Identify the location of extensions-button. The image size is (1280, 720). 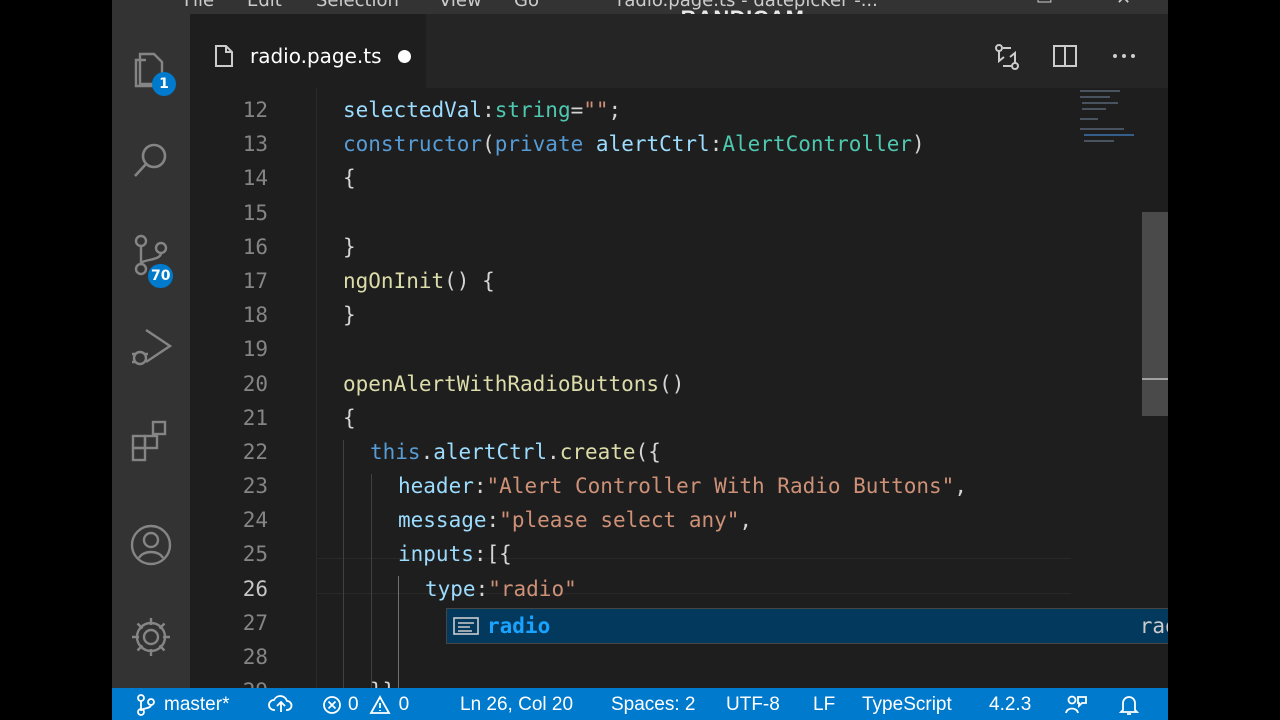
(151, 441).